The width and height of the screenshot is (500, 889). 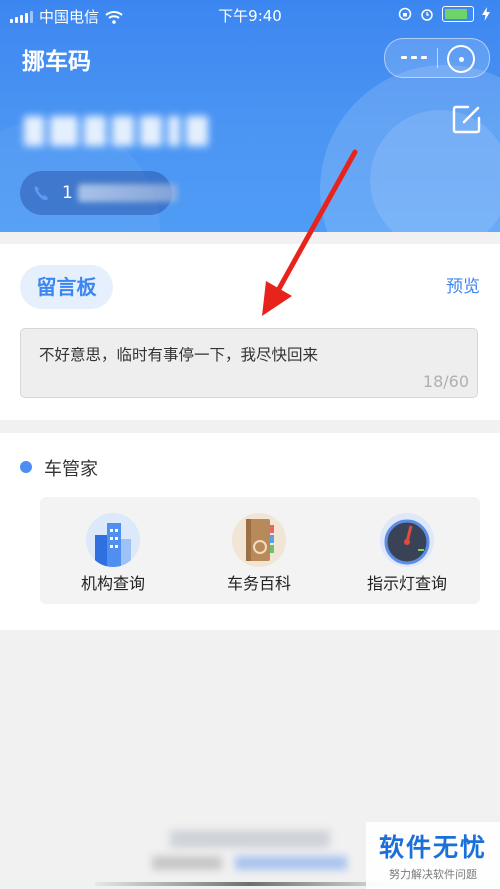 I want to click on mini-program-capsule, so click(x=437, y=58).